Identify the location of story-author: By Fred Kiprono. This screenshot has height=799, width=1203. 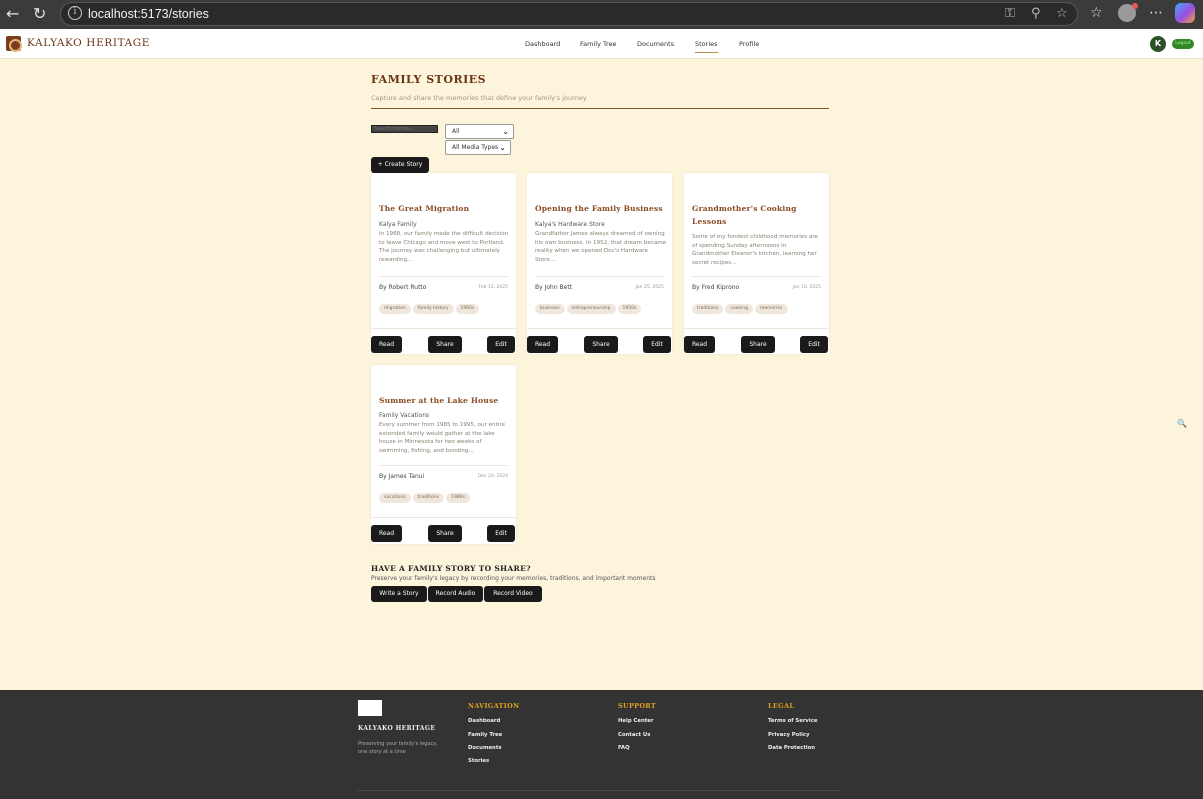
(716, 287).